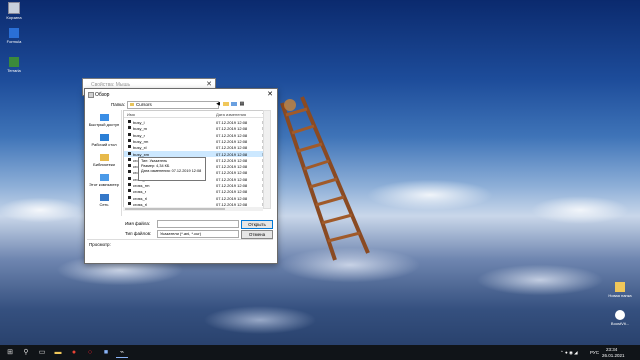 The width and height of the screenshot is (640, 360). I want to click on place-network: Сеть, so click(104, 200).